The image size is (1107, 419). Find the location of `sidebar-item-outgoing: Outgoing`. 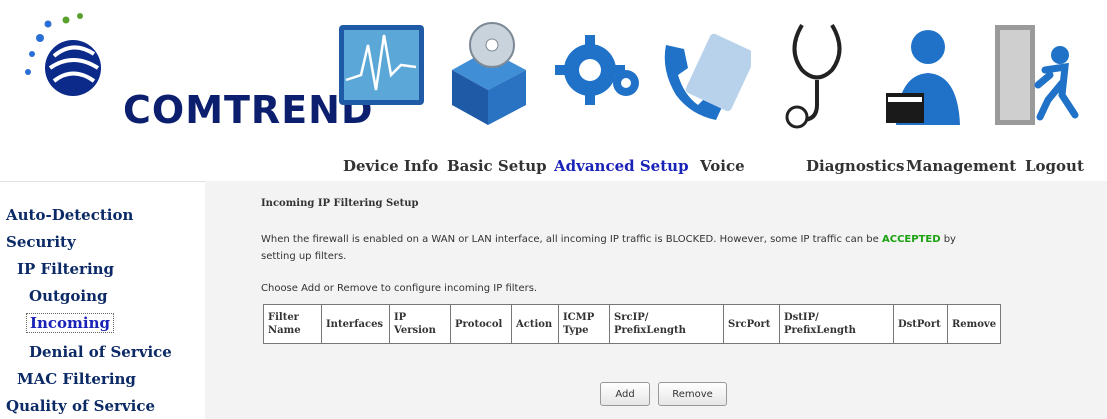

sidebar-item-outgoing: Outgoing is located at coordinates (68, 296).